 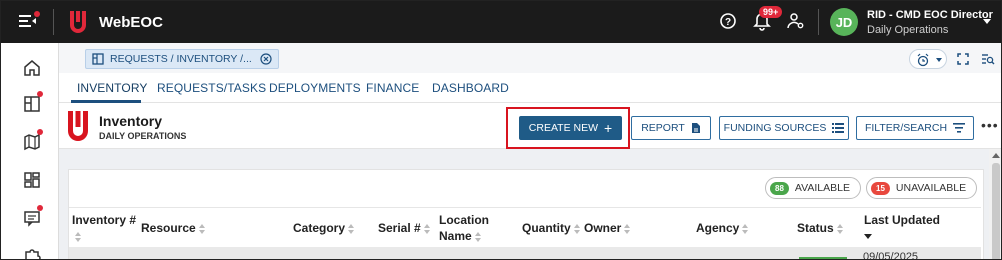 I want to click on column-header-label: Owner, so click(x=603, y=228).